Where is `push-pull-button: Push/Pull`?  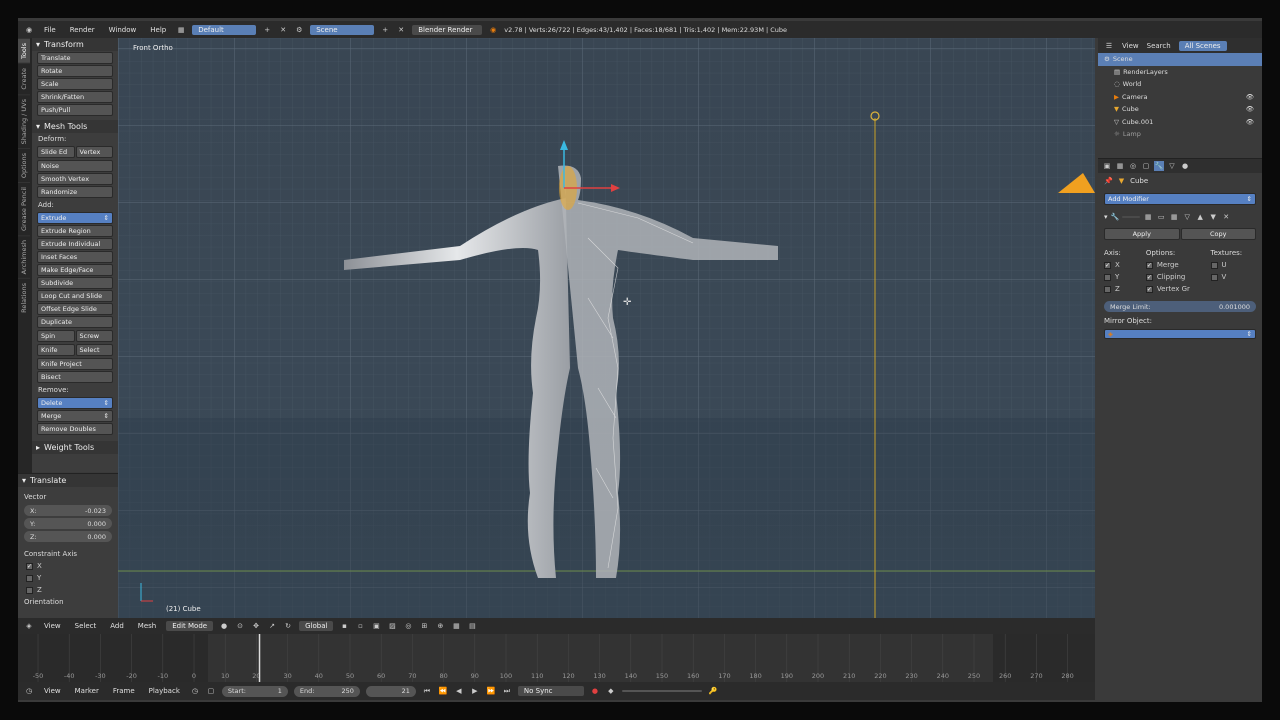 push-pull-button: Push/Pull is located at coordinates (75, 110).